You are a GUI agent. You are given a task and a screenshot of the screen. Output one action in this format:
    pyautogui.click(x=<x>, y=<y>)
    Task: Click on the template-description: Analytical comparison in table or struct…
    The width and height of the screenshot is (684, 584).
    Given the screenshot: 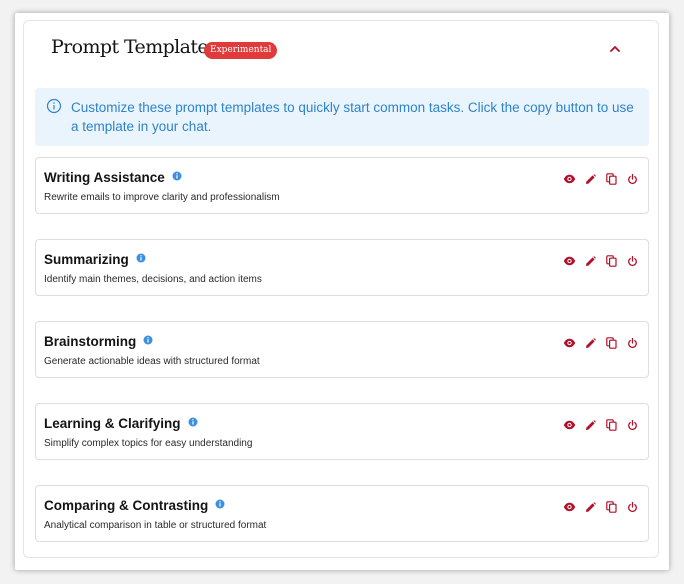 What is the action you would take?
    pyautogui.click(x=155, y=525)
    